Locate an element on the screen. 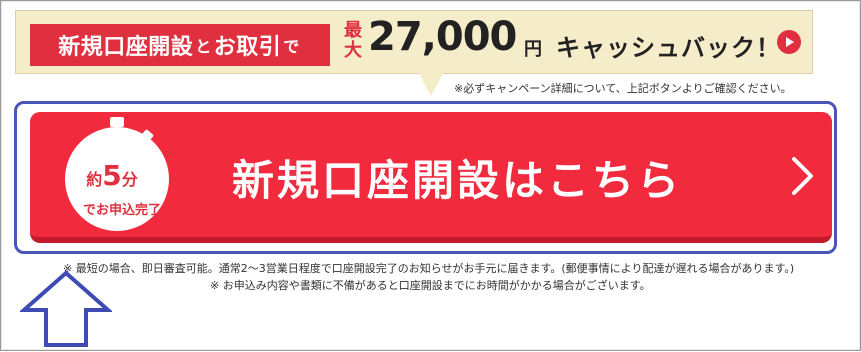 This screenshot has height=352, width=861. campaign-tag: 新規口座開設 と お取引 で is located at coordinates (180, 45).